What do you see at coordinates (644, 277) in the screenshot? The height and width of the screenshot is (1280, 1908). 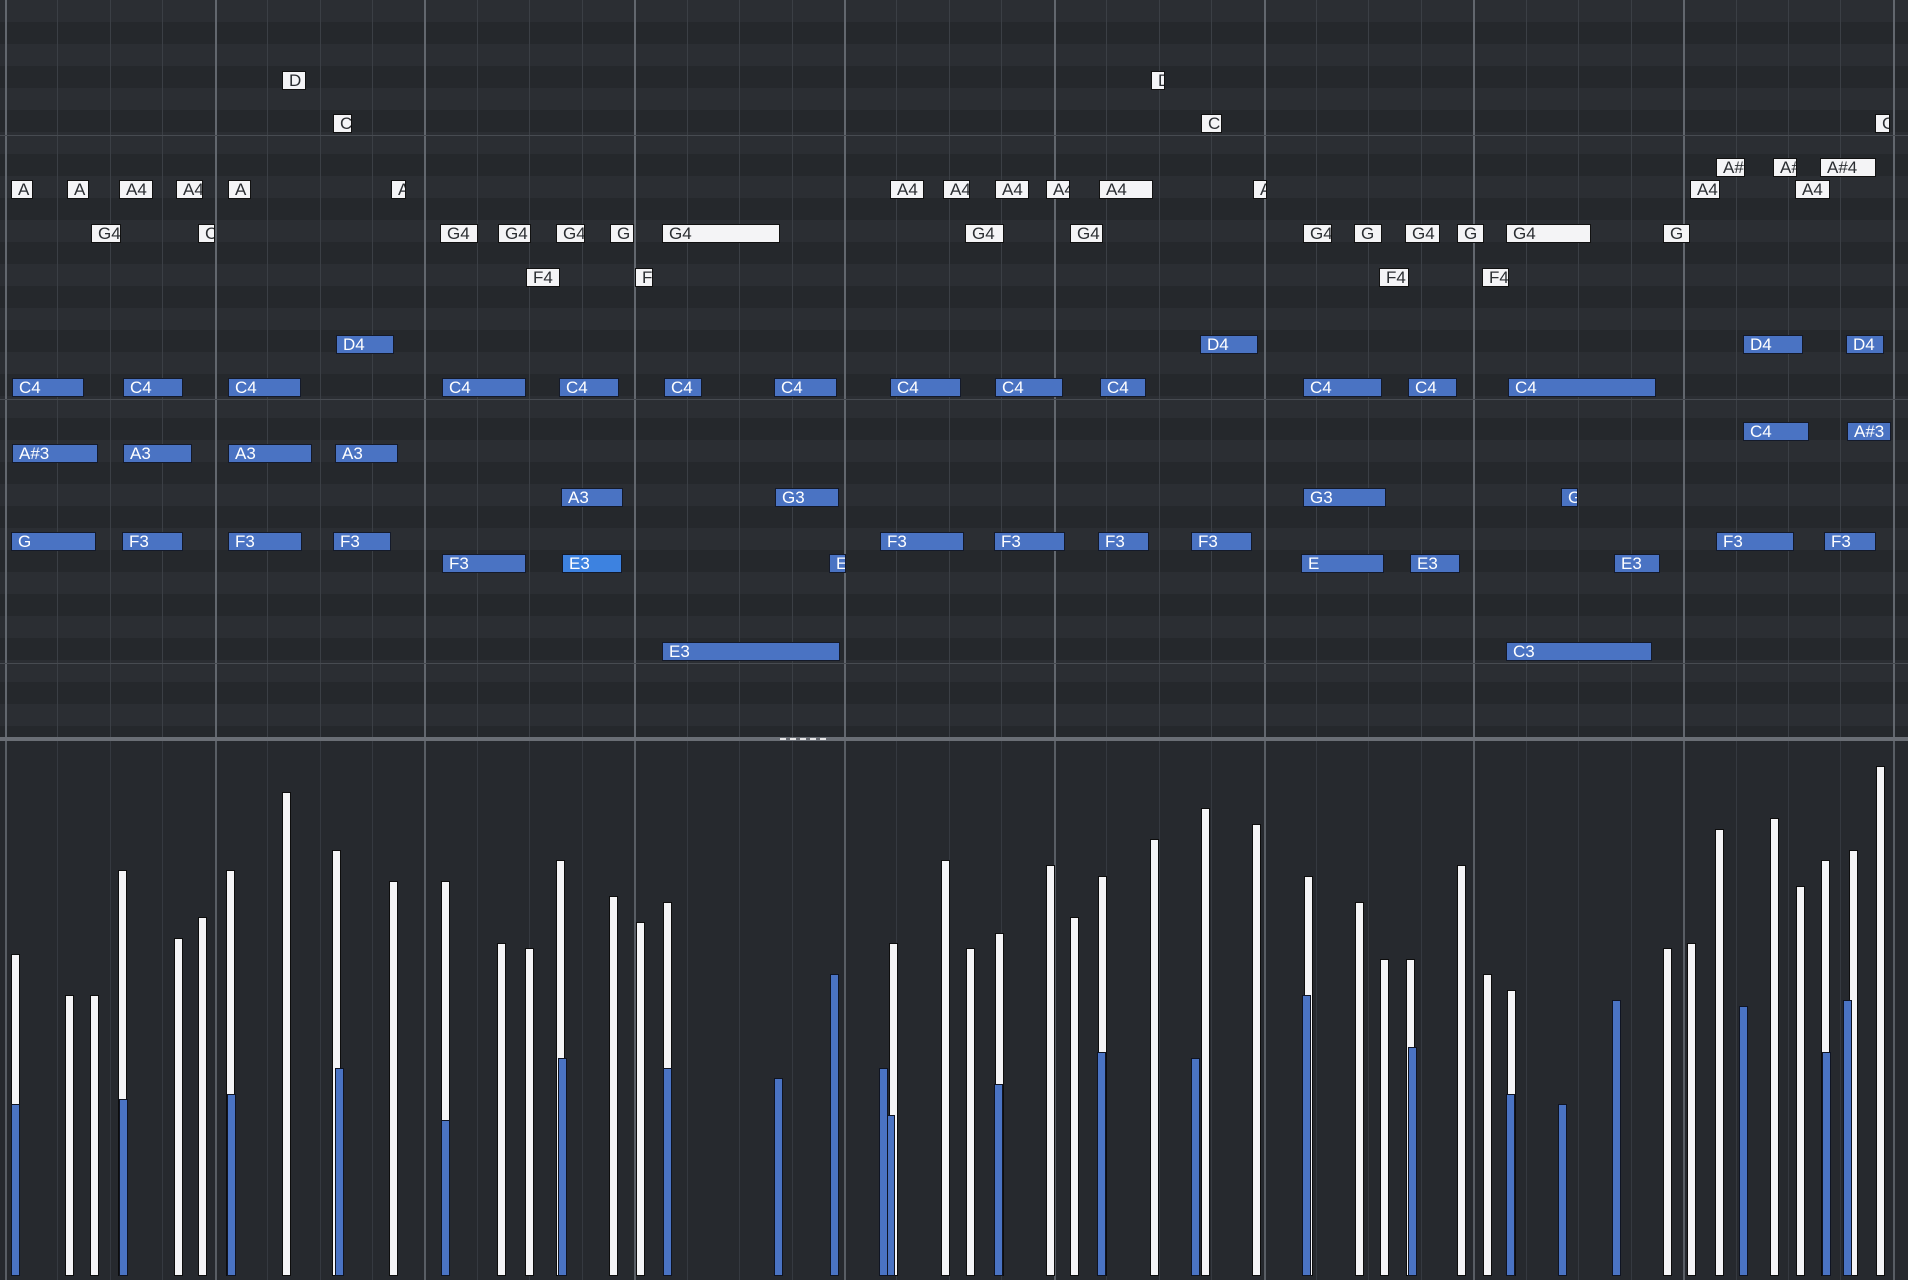 I see `midi-note-f: F` at bounding box center [644, 277].